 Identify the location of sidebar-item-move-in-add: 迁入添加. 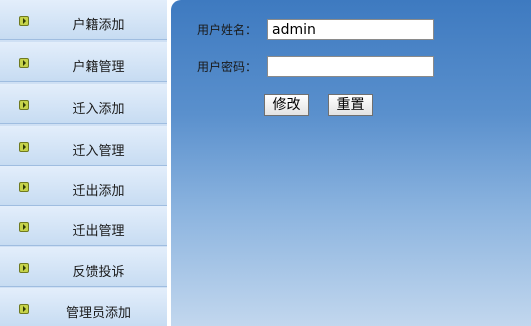
(83, 104).